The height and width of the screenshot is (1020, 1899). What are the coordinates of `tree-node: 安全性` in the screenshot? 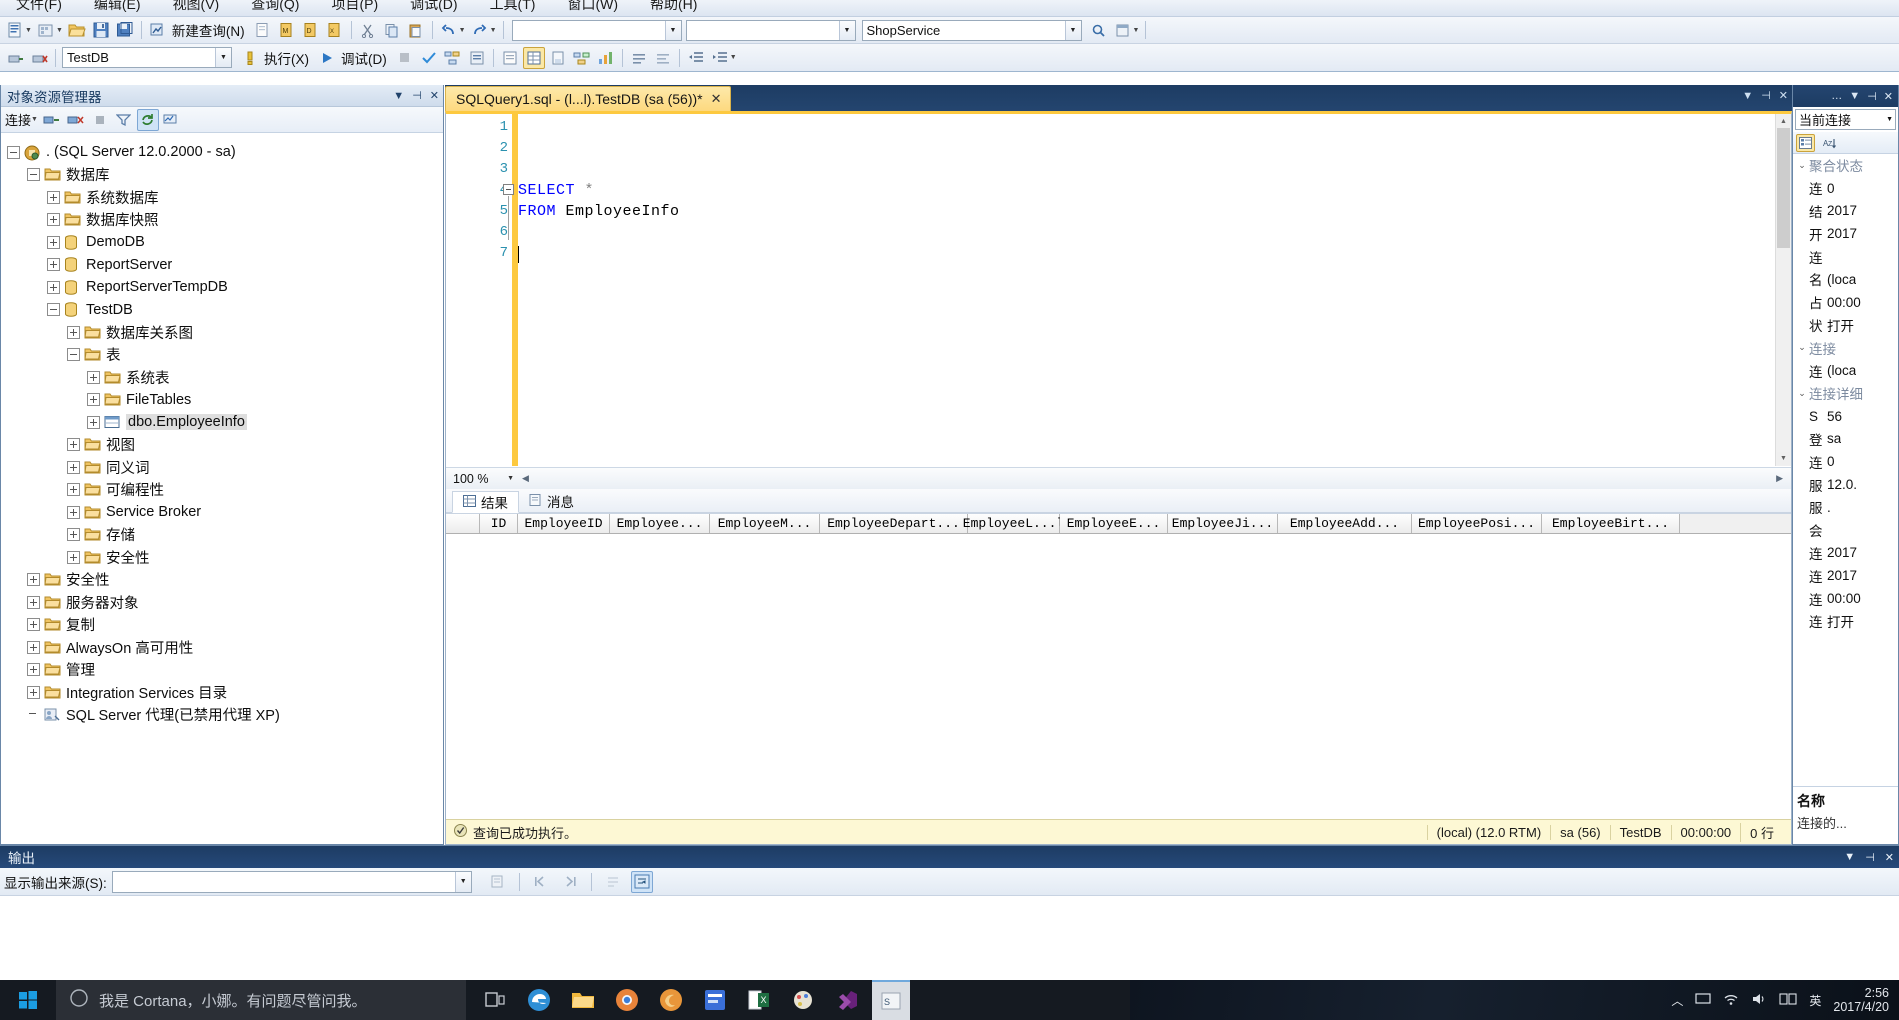 It's located at (225, 557).